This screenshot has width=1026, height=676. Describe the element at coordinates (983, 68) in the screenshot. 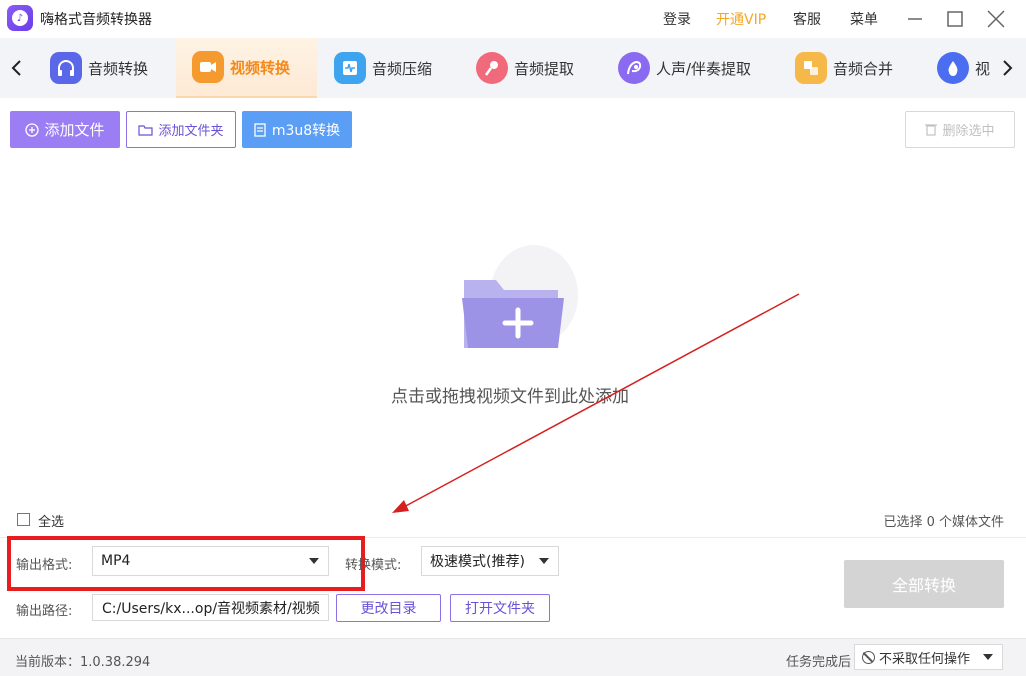

I see `tab-label: 视` at that location.